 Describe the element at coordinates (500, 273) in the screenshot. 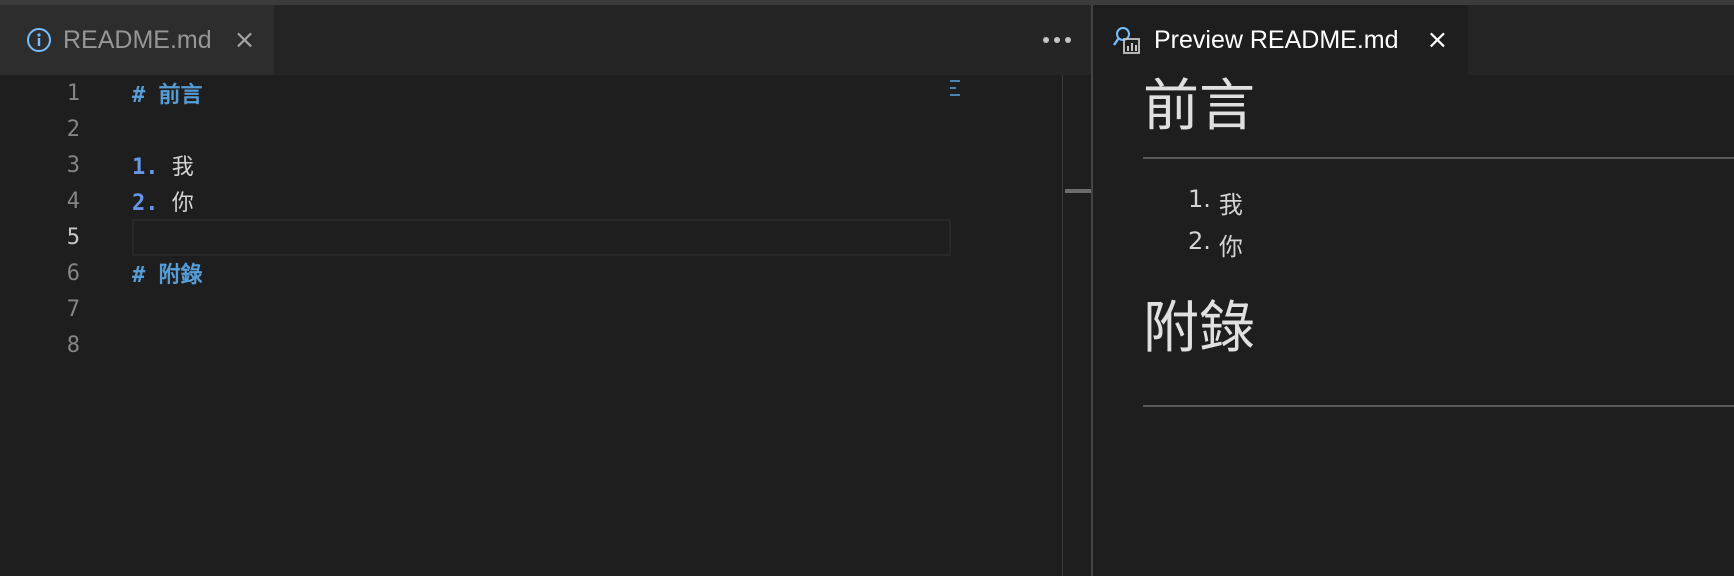

I see `code-line: 6 # 附錄` at that location.